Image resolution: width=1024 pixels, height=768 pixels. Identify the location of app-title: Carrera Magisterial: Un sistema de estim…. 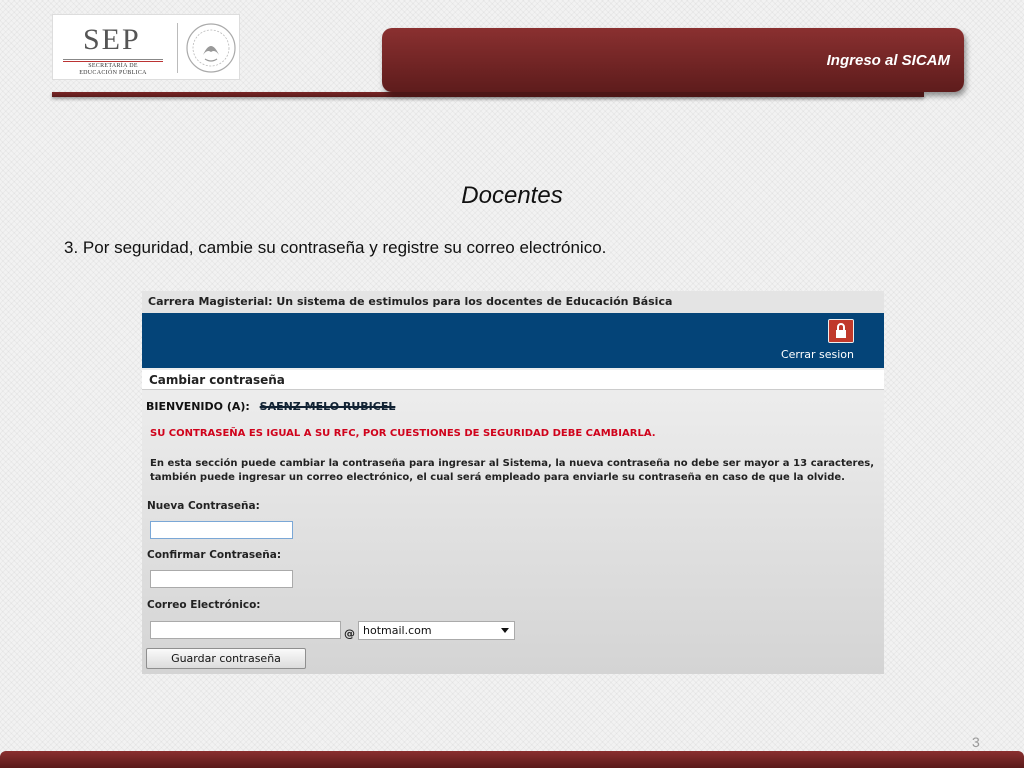
(513, 302).